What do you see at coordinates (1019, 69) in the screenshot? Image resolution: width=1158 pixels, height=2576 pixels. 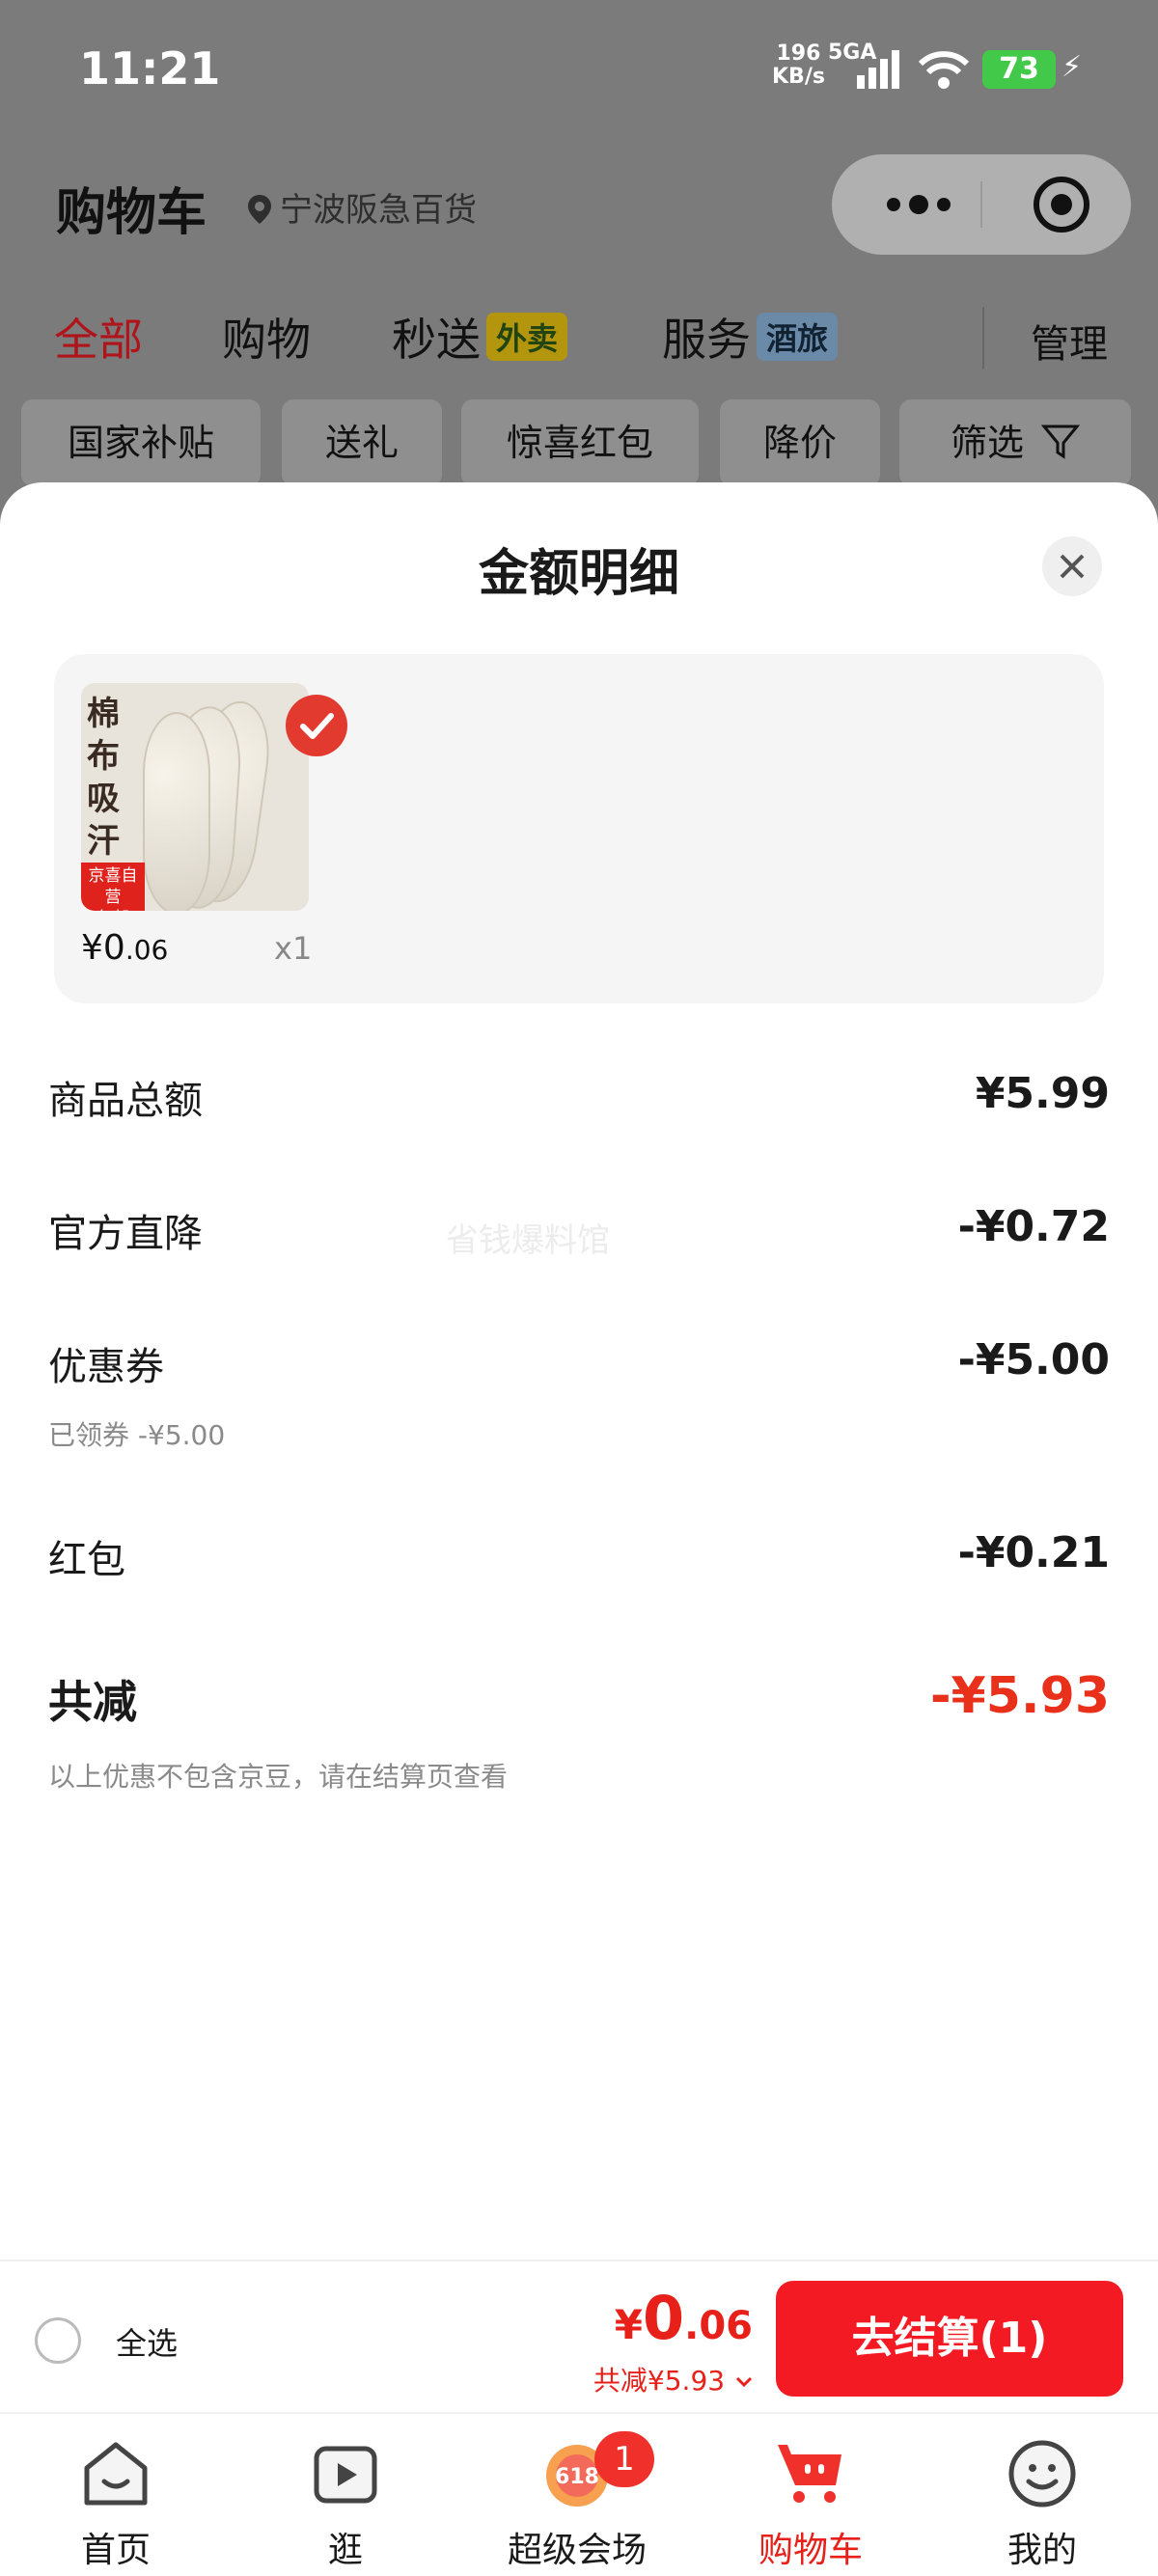 I see `battery-indicator: 73` at bounding box center [1019, 69].